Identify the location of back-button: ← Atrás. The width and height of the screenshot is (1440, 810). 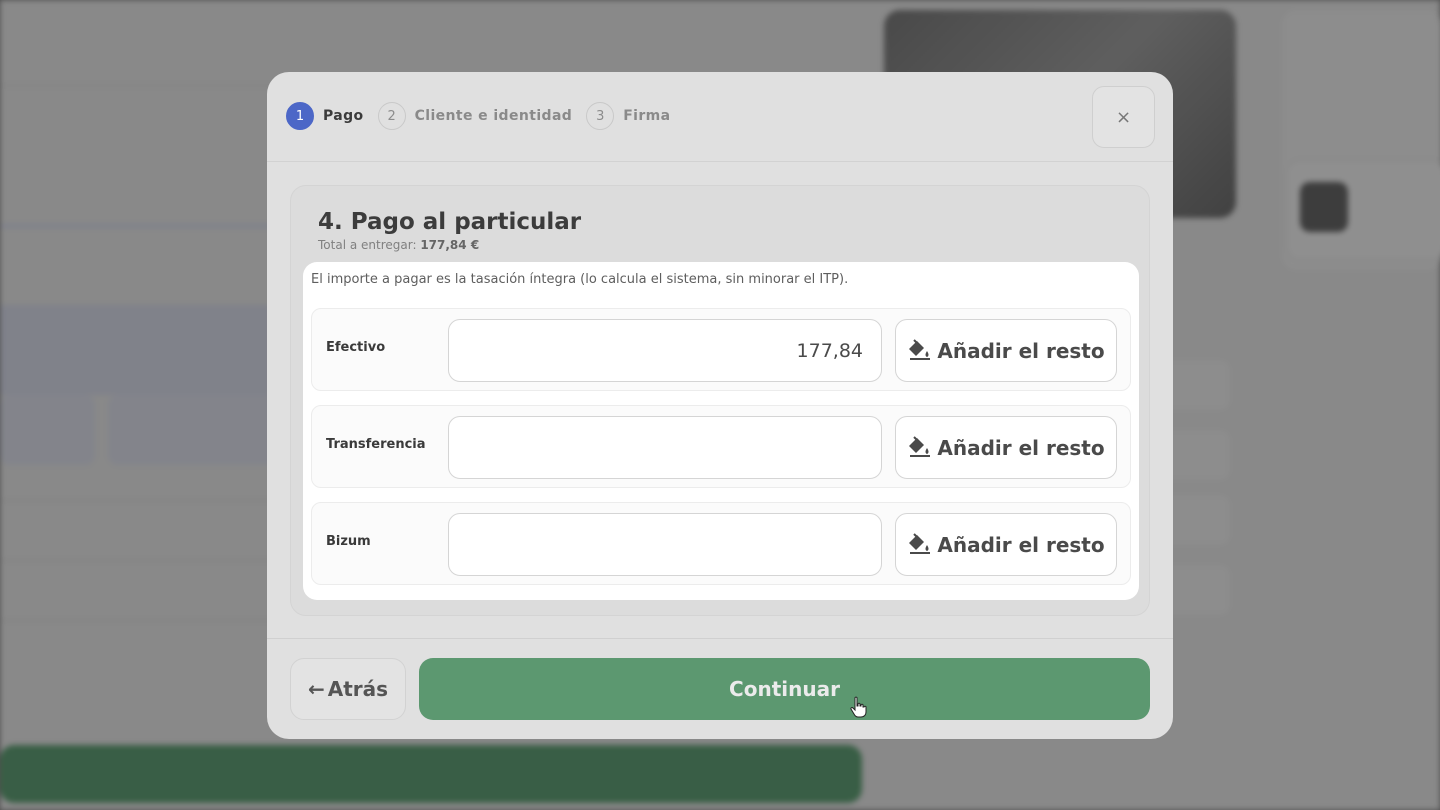
(348, 689).